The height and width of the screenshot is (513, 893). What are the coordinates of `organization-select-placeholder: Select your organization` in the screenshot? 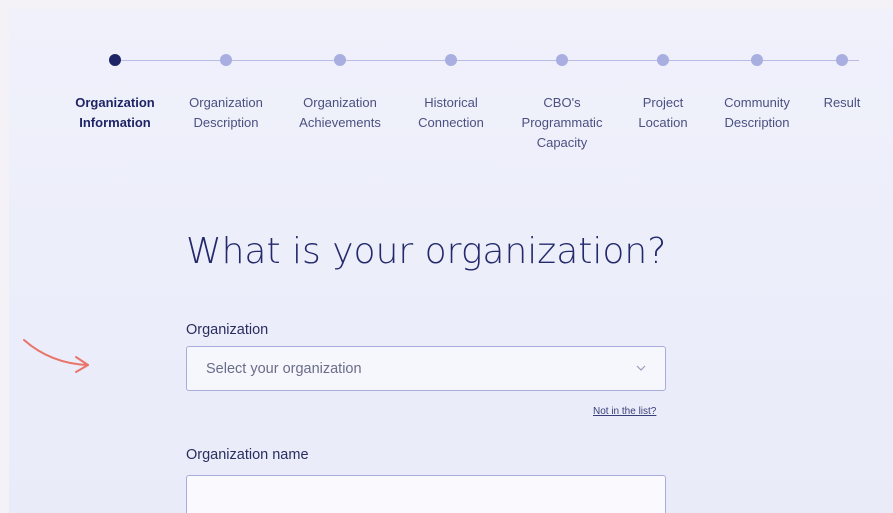 It's located at (284, 369).